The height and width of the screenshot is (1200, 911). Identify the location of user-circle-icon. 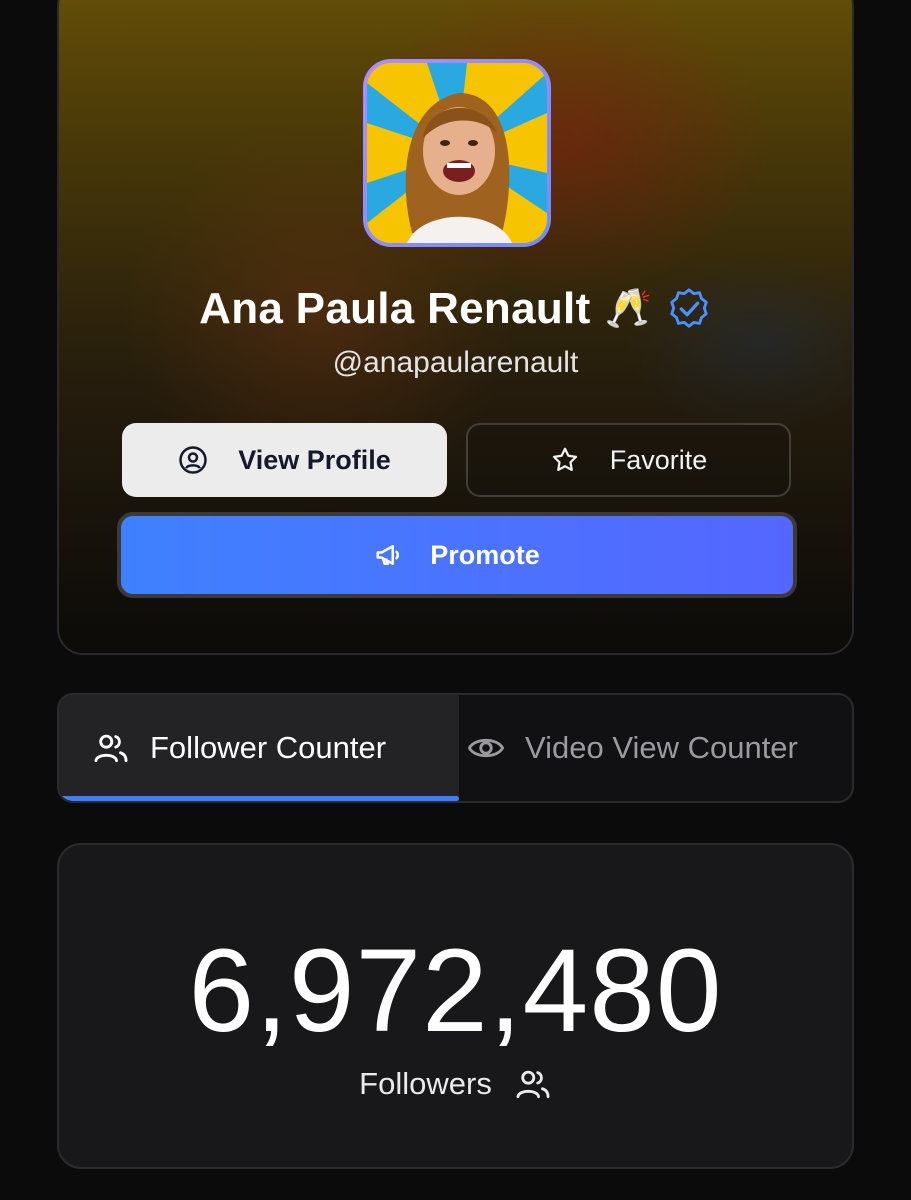
(193, 460).